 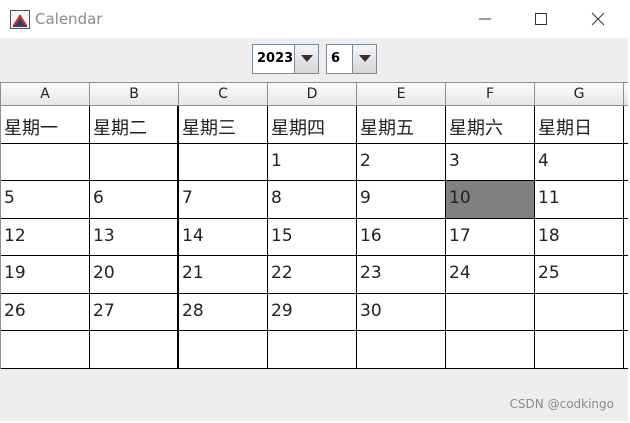 I want to click on table-row: 1234, so click(x=314, y=162).